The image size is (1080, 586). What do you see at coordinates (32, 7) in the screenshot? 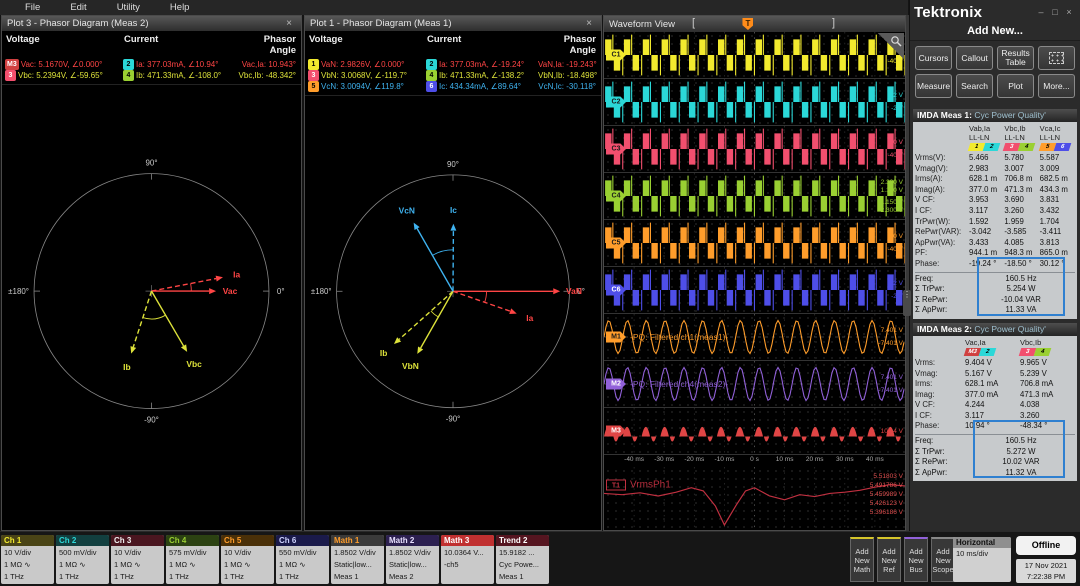
I see `menu-item-file: File` at bounding box center [32, 7].